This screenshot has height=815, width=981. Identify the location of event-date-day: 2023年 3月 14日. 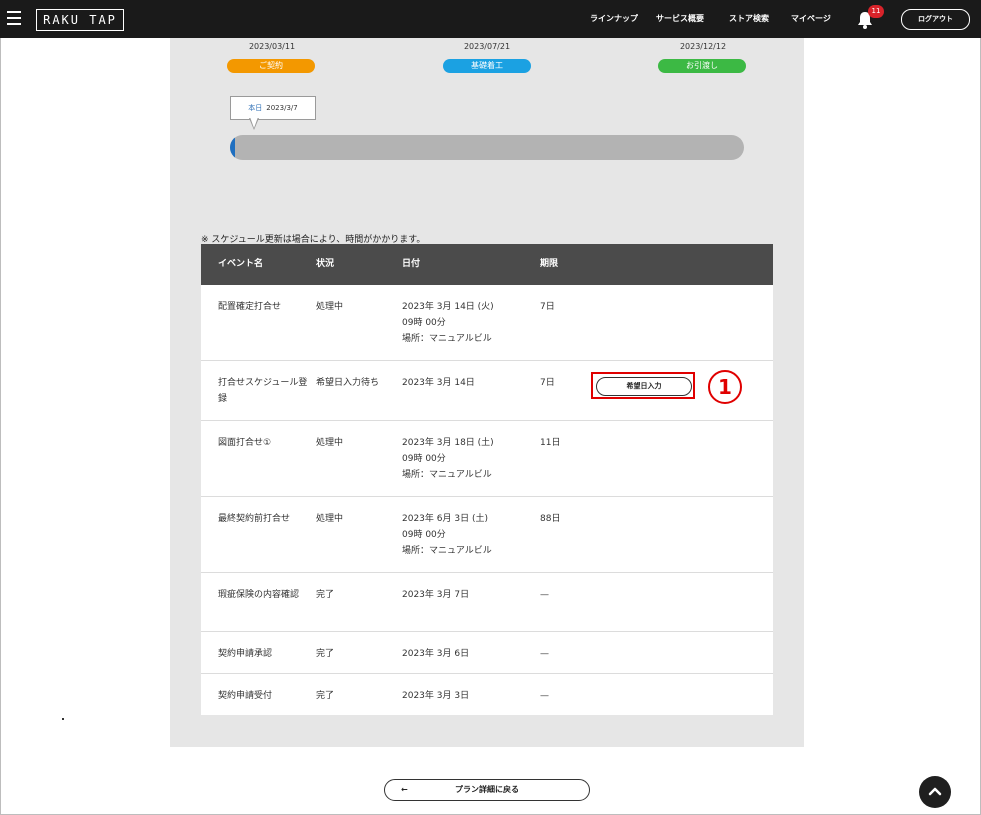
(438, 383).